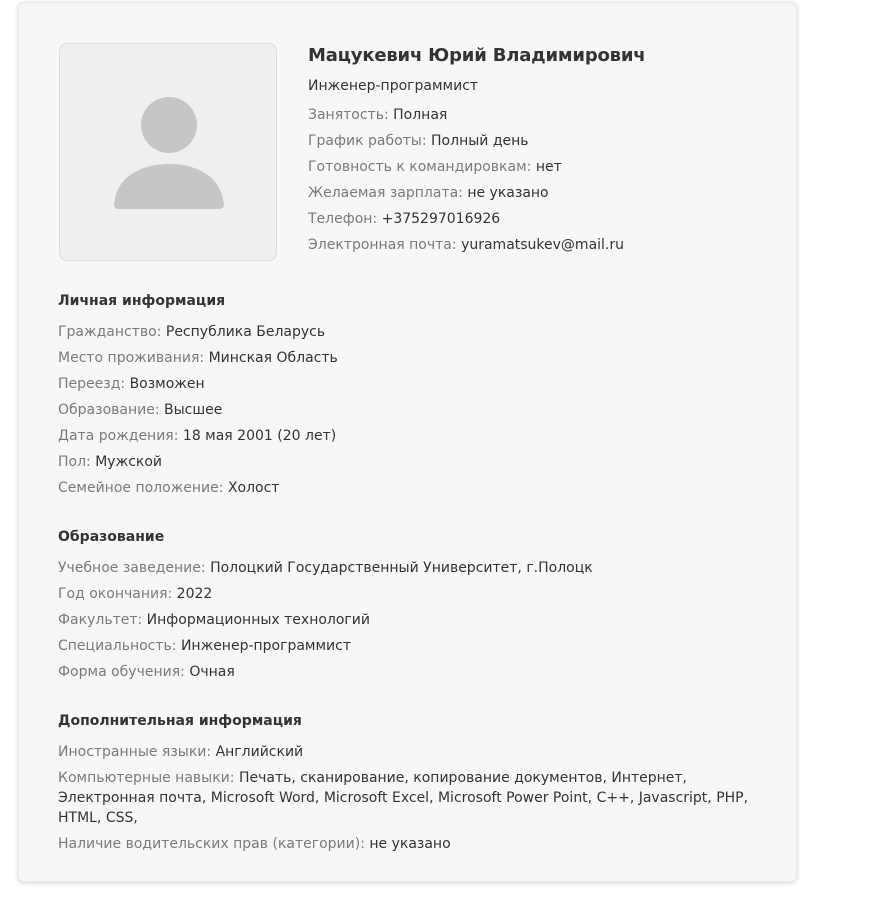  I want to click on field-value: Очная, so click(212, 672).